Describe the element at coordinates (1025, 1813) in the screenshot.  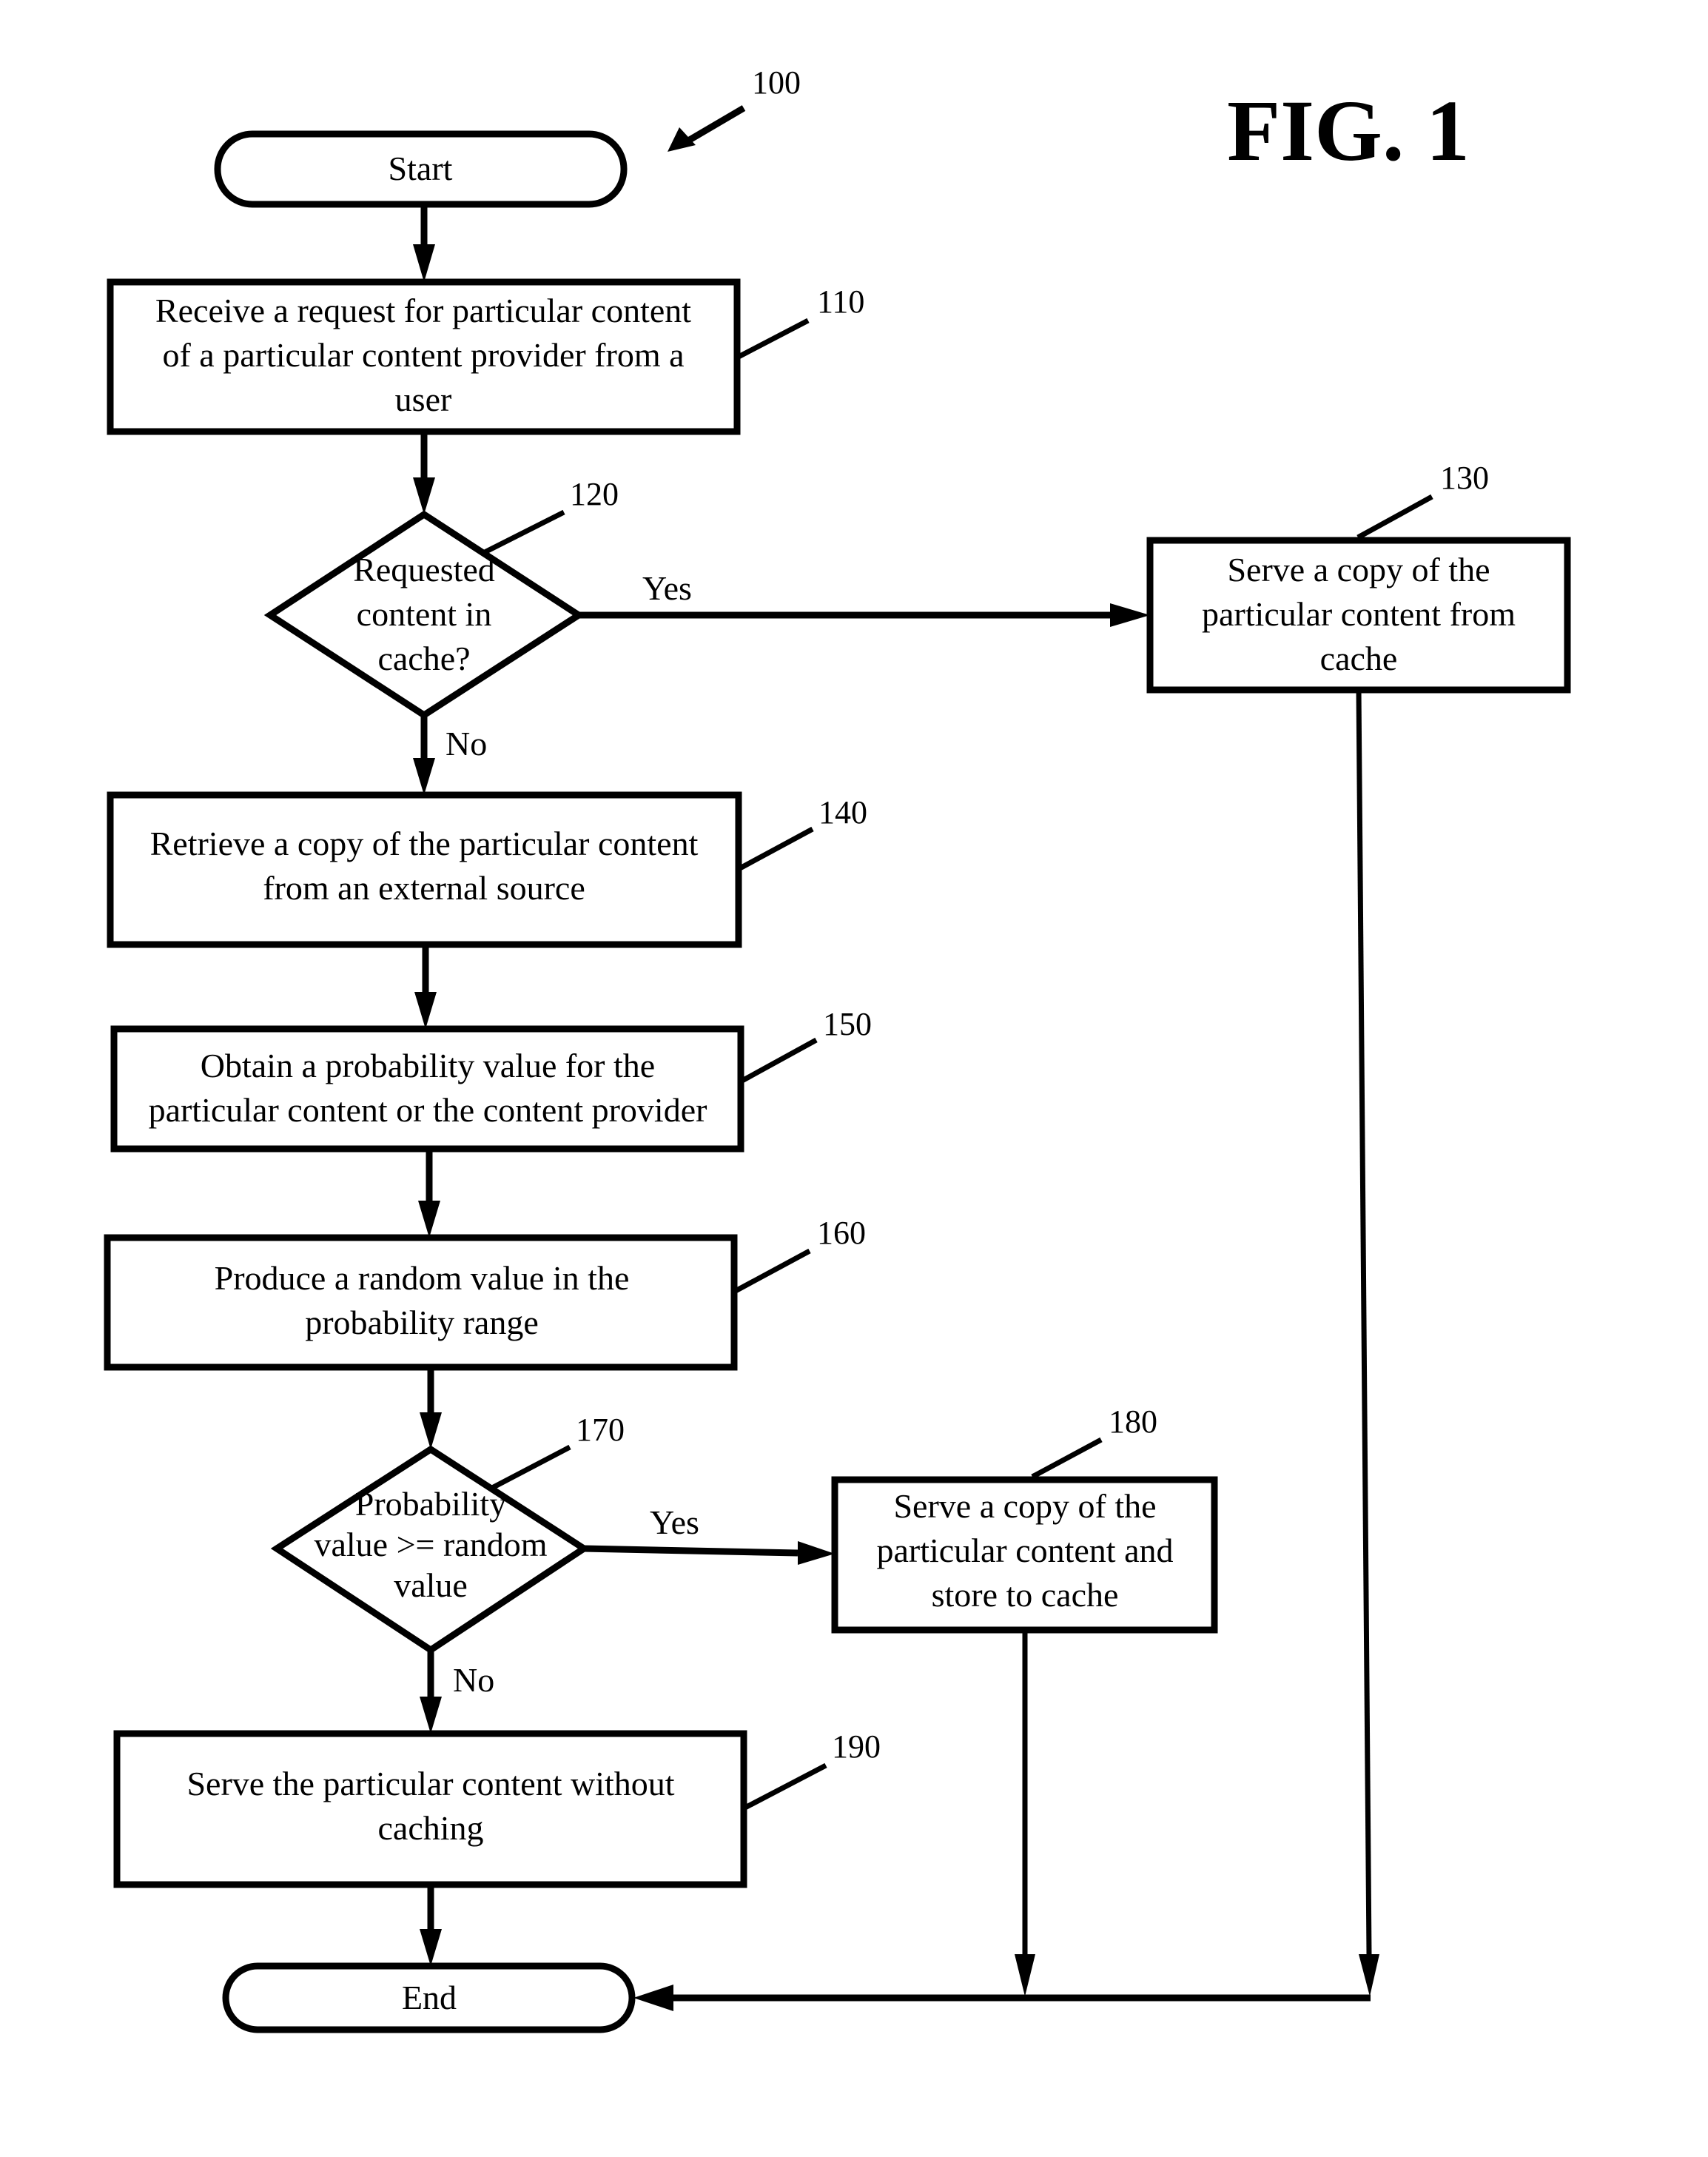
I see `edge-180-to-end` at that location.